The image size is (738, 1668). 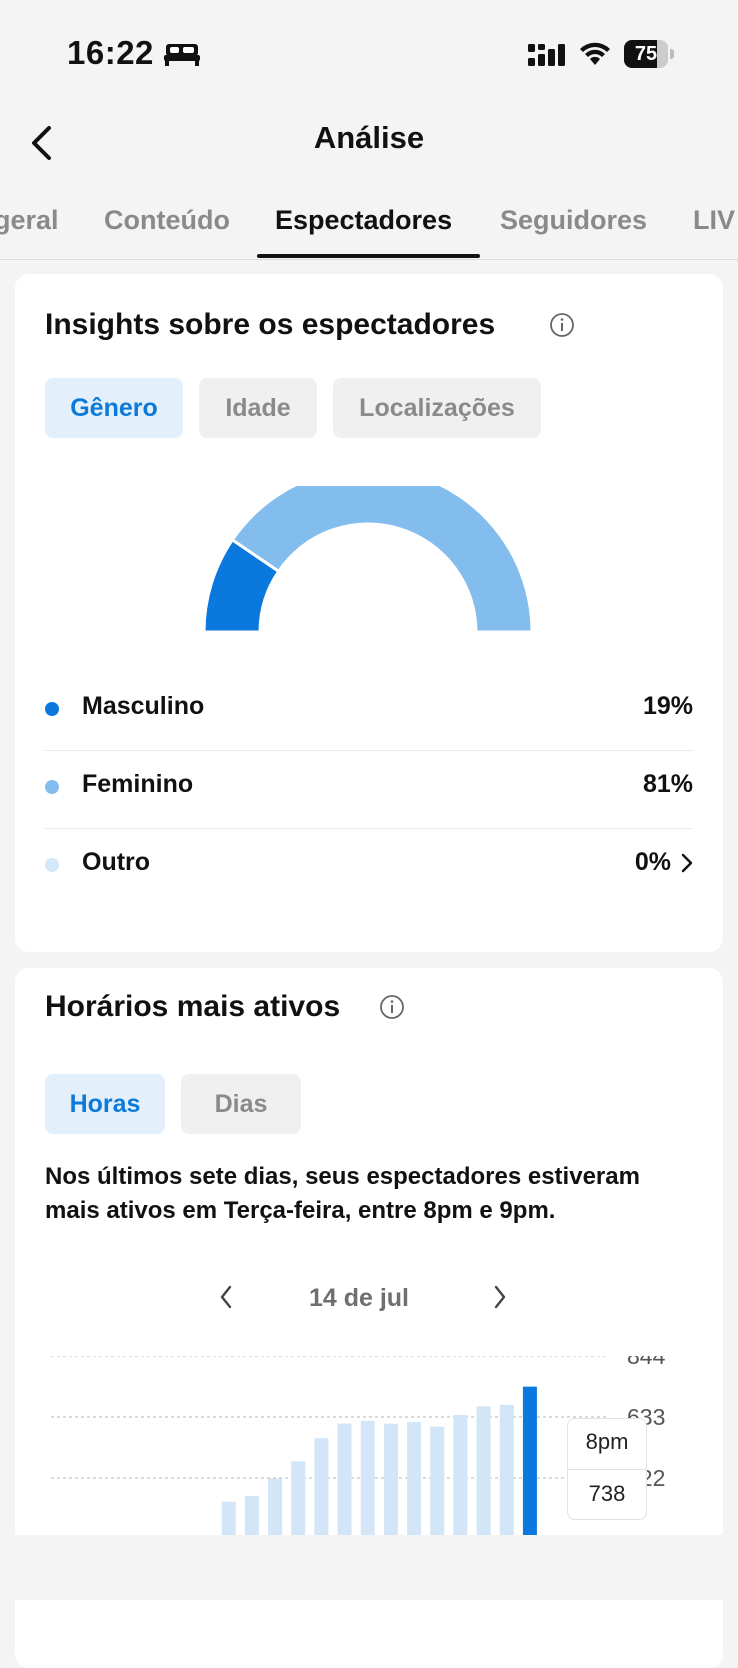 I want to click on donut-segment-feminino, so click(x=382, y=559).